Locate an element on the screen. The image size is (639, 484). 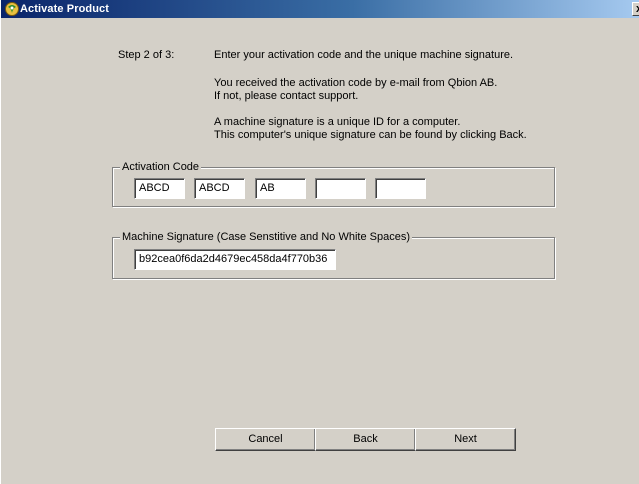
activation-code-field-3: AB is located at coordinates (280, 188).